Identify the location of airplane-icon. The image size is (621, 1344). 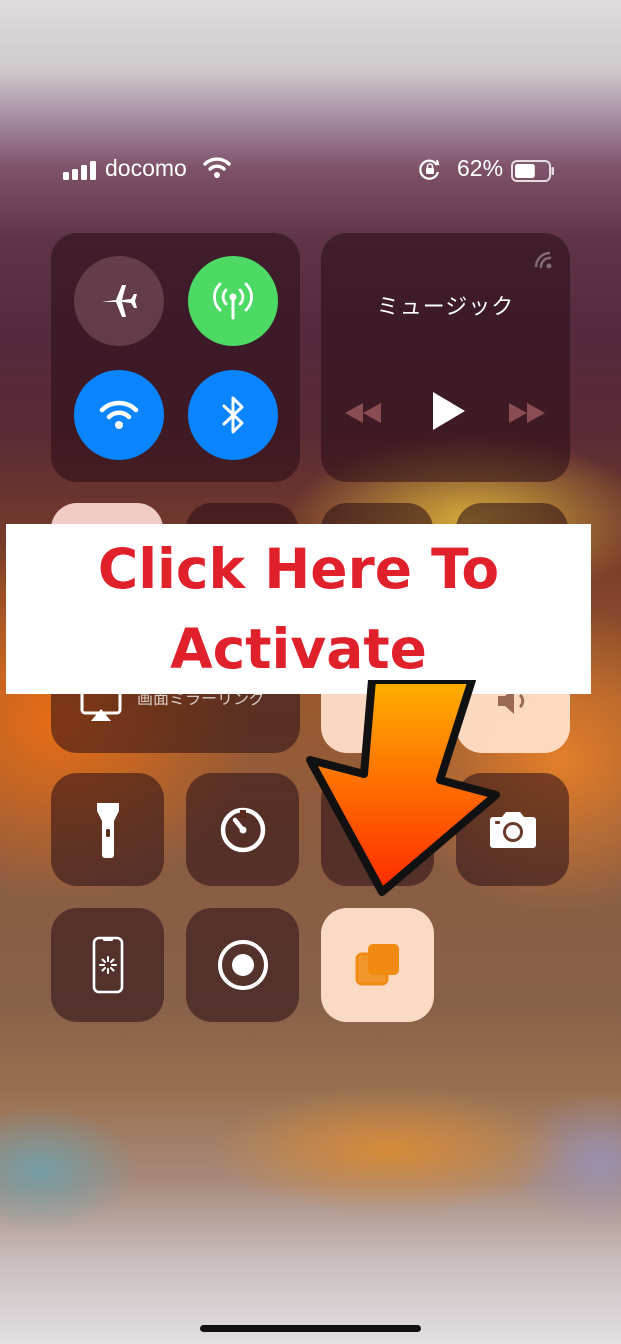
(119, 301).